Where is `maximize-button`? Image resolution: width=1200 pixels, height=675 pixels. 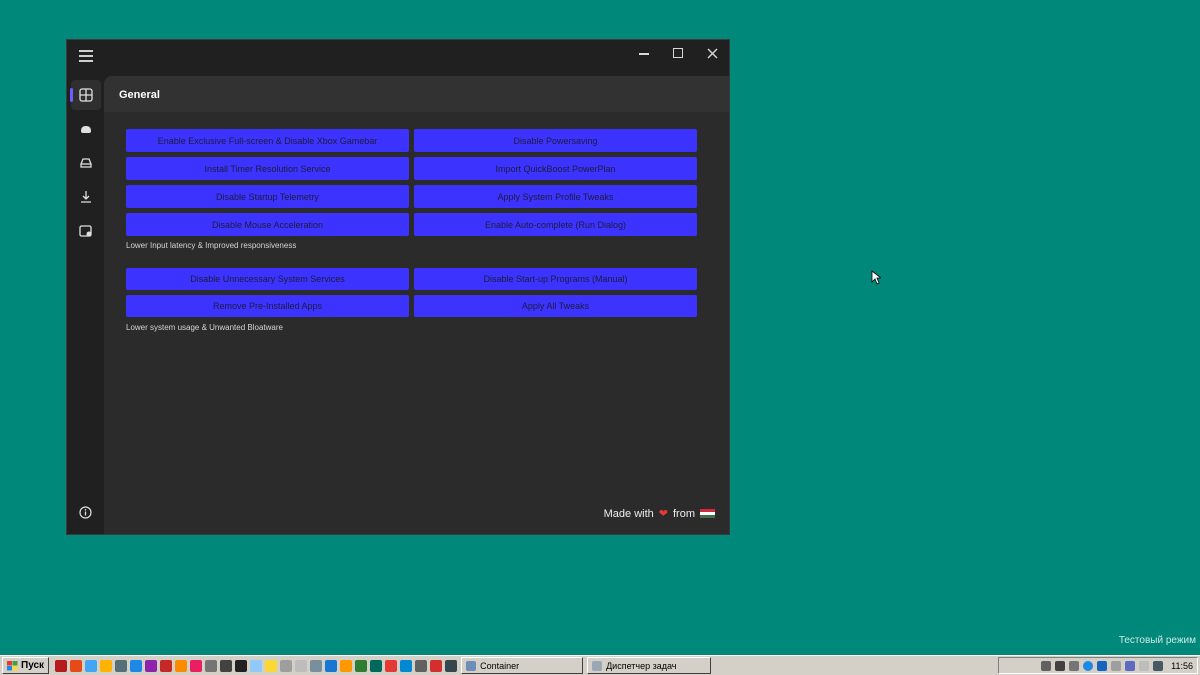 maximize-button is located at coordinates (678, 53).